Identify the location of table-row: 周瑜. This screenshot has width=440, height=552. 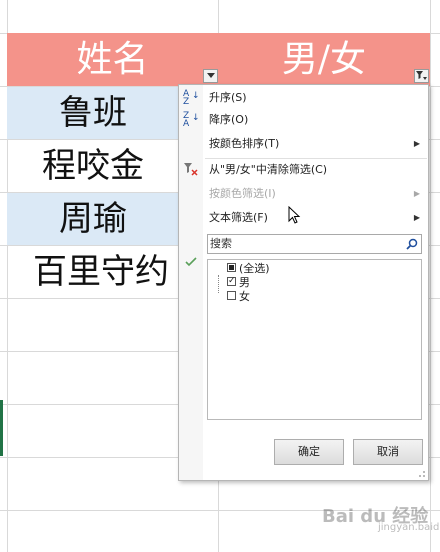
(93, 219).